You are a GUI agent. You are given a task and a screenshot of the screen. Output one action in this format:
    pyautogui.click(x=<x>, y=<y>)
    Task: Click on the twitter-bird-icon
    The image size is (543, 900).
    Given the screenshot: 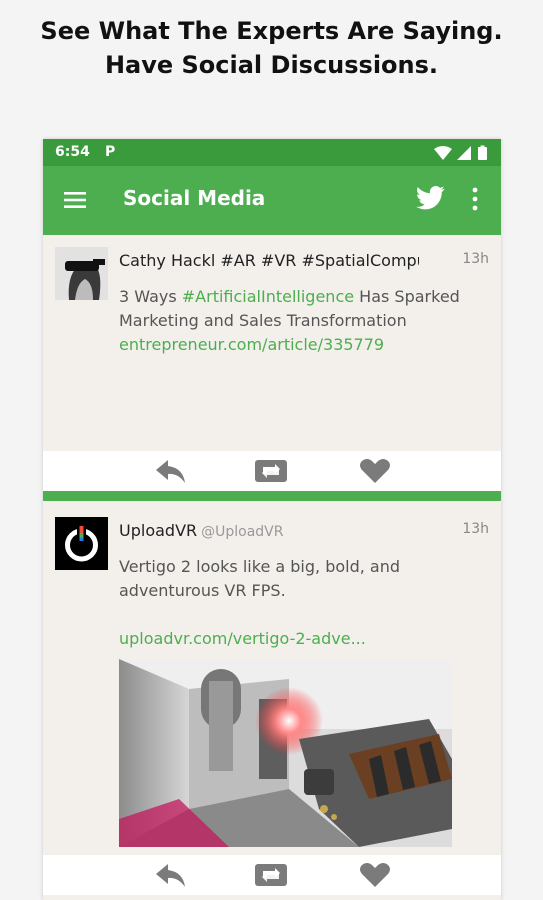 What is the action you would take?
    pyautogui.click(x=430, y=198)
    